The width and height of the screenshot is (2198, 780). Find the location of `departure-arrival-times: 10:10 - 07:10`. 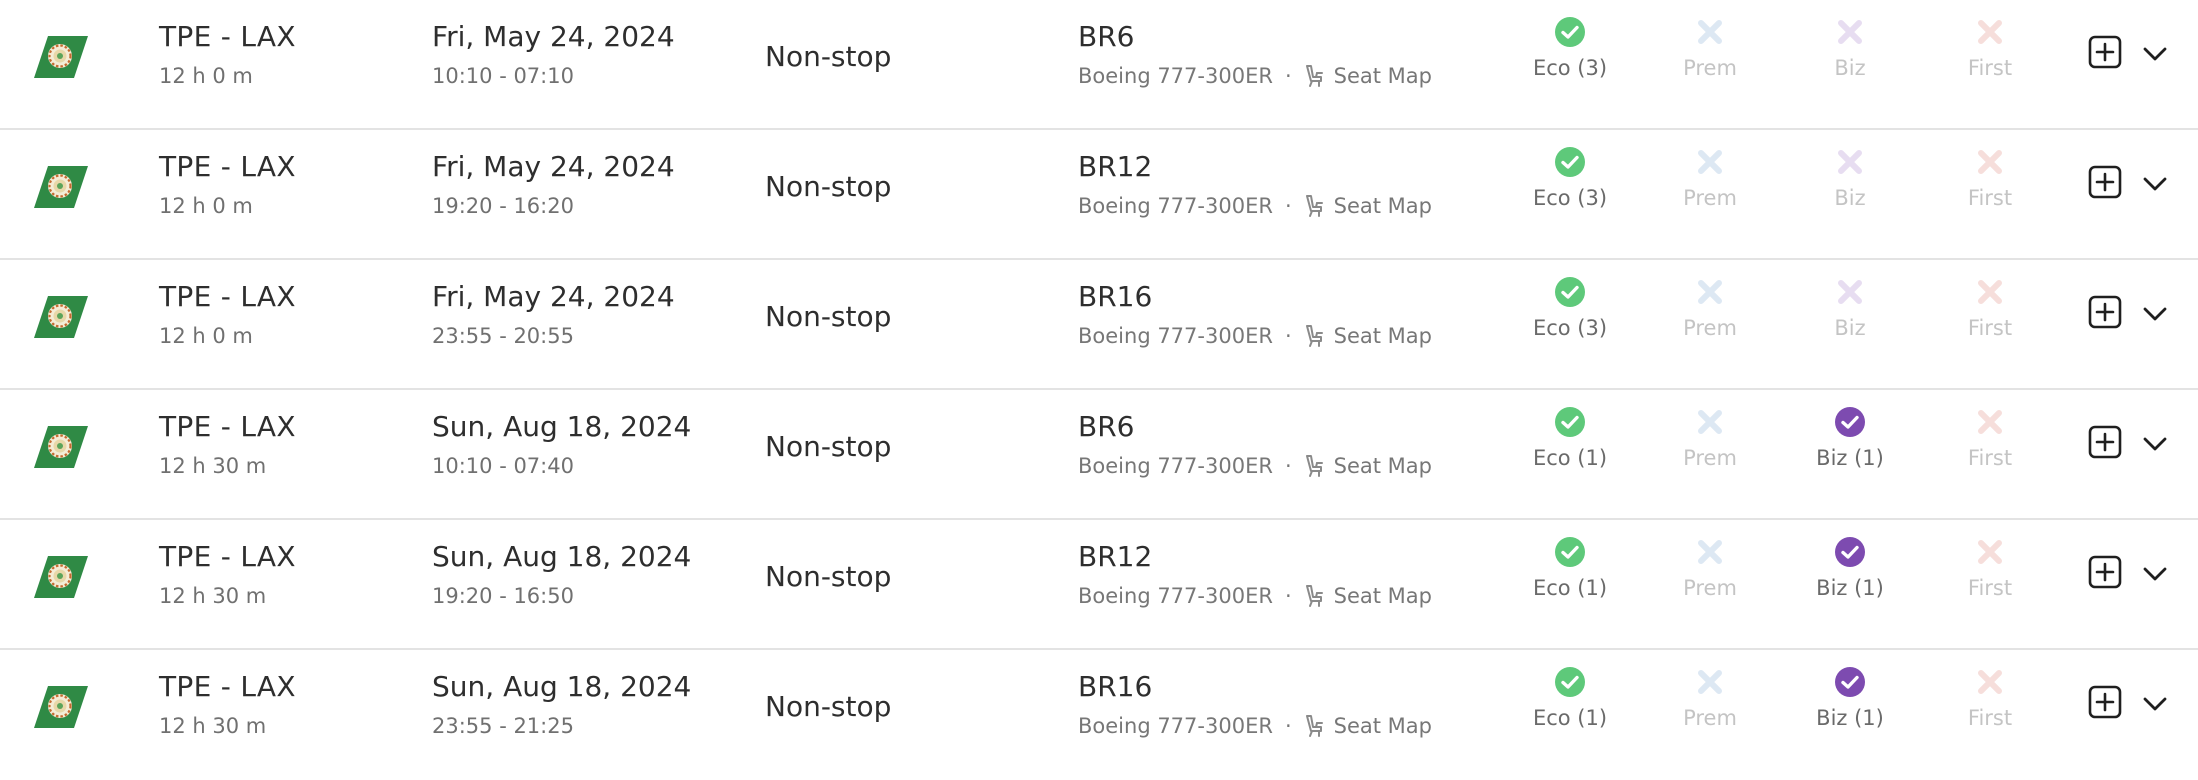

departure-arrival-times: 10:10 - 07:10 is located at coordinates (503, 76).